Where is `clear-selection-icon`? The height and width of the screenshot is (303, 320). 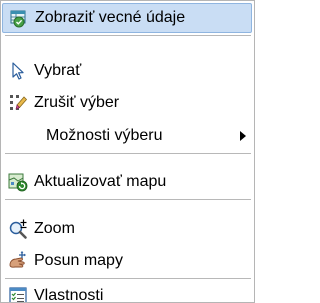 clear-selection-icon is located at coordinates (18, 103).